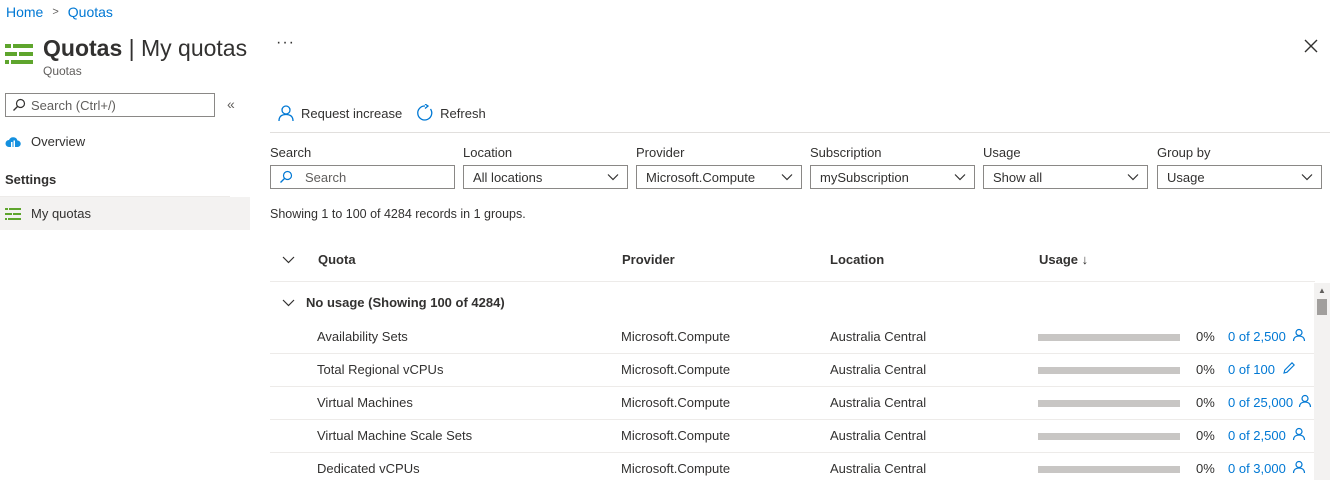 The image size is (1333, 480). Describe the element at coordinates (1322, 290) in the screenshot. I see `scroll-up-icon: ▲` at that location.